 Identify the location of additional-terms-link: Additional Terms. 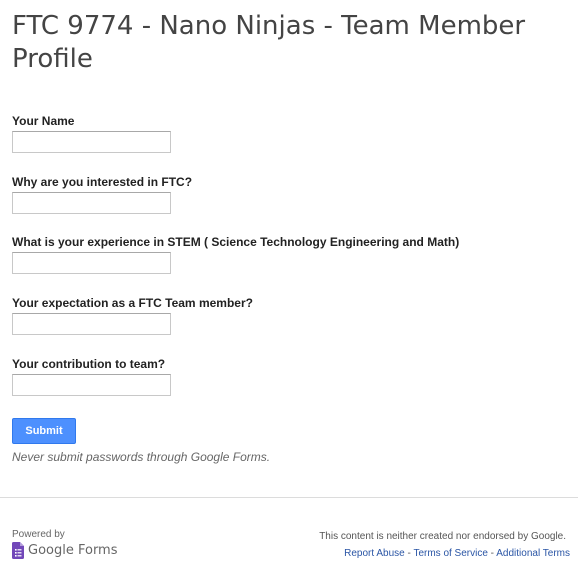
(533, 553).